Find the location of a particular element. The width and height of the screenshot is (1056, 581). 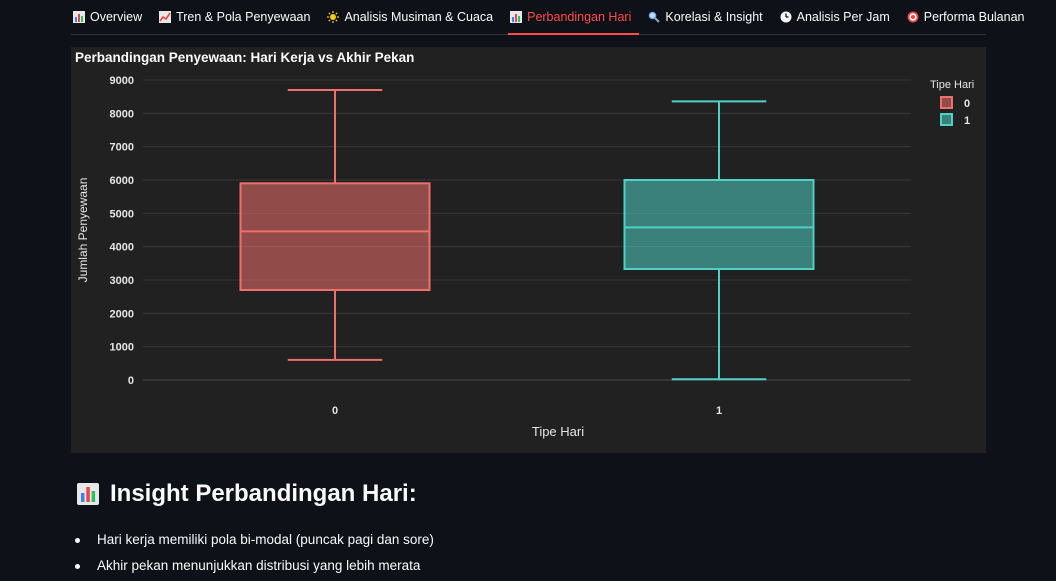

tab-label: Tren & Pola Penyewaan is located at coordinates (243, 17).